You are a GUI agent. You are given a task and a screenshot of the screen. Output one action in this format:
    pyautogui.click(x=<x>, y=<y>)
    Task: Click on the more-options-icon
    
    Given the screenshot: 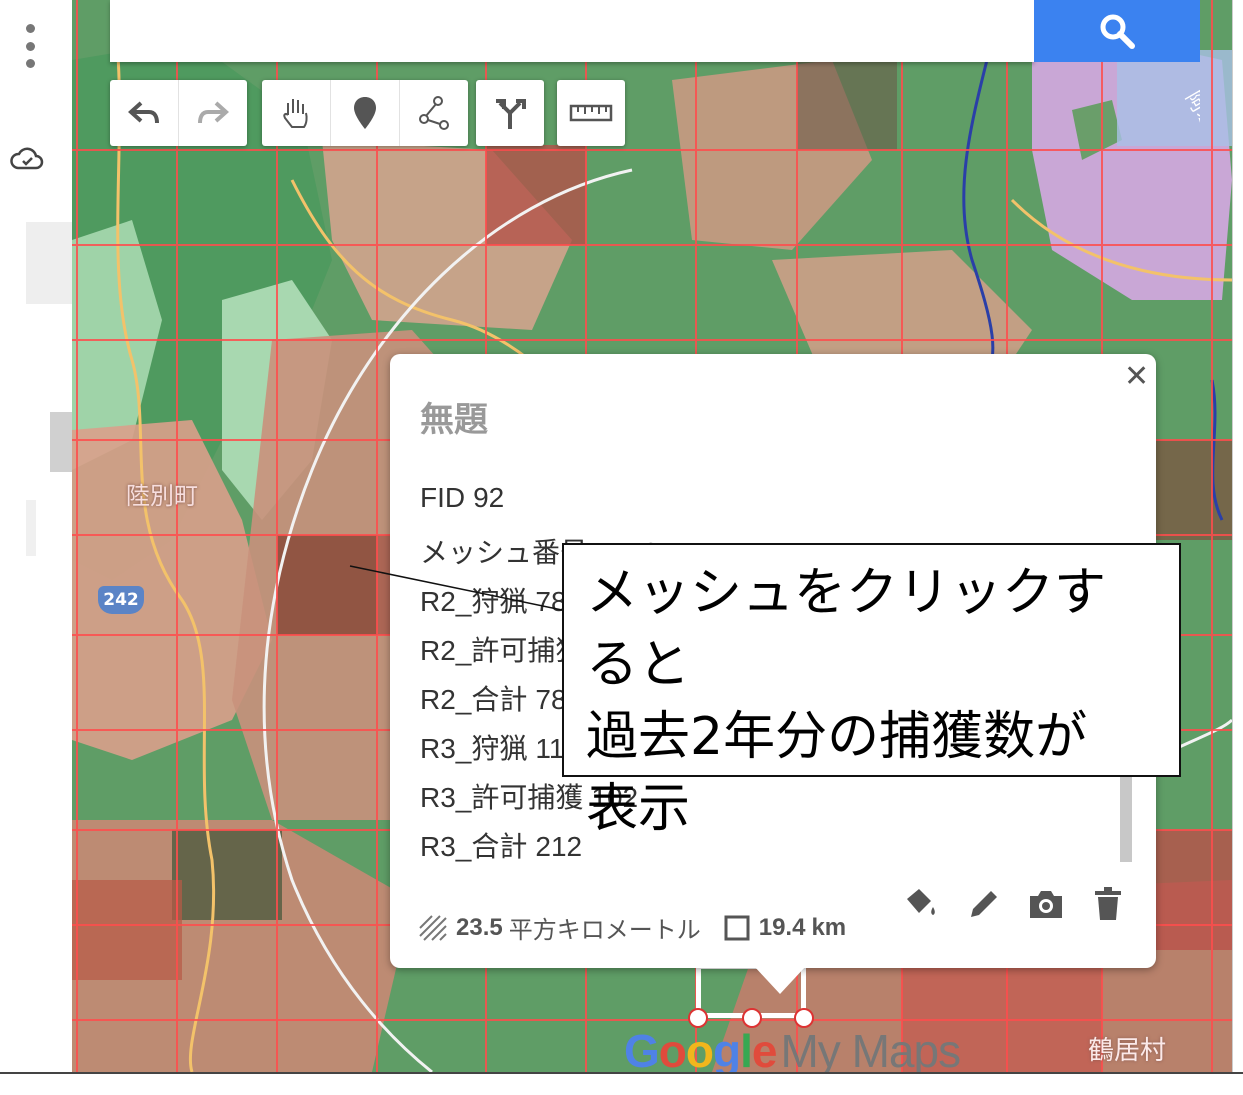 What is the action you would take?
    pyautogui.click(x=30, y=46)
    